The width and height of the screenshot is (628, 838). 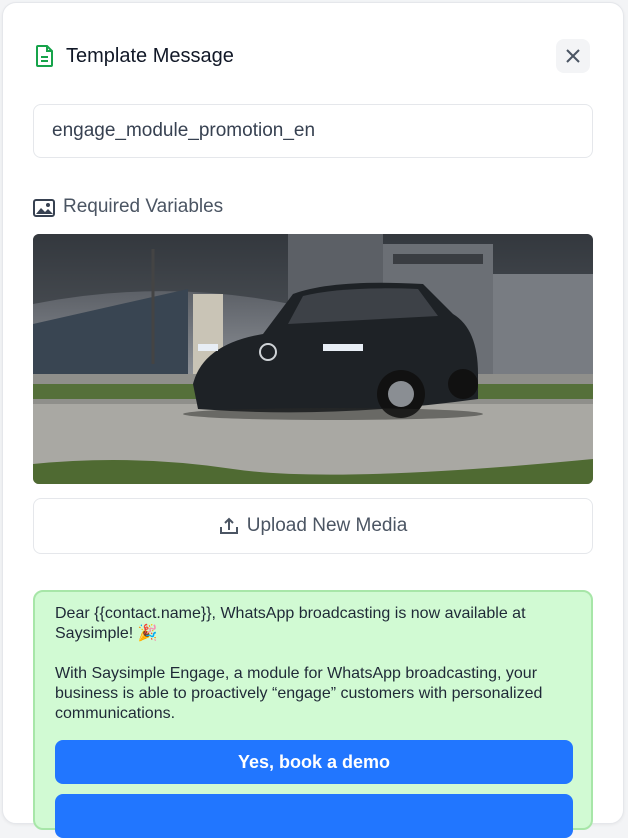 I want to click on close-button, so click(x=573, y=56).